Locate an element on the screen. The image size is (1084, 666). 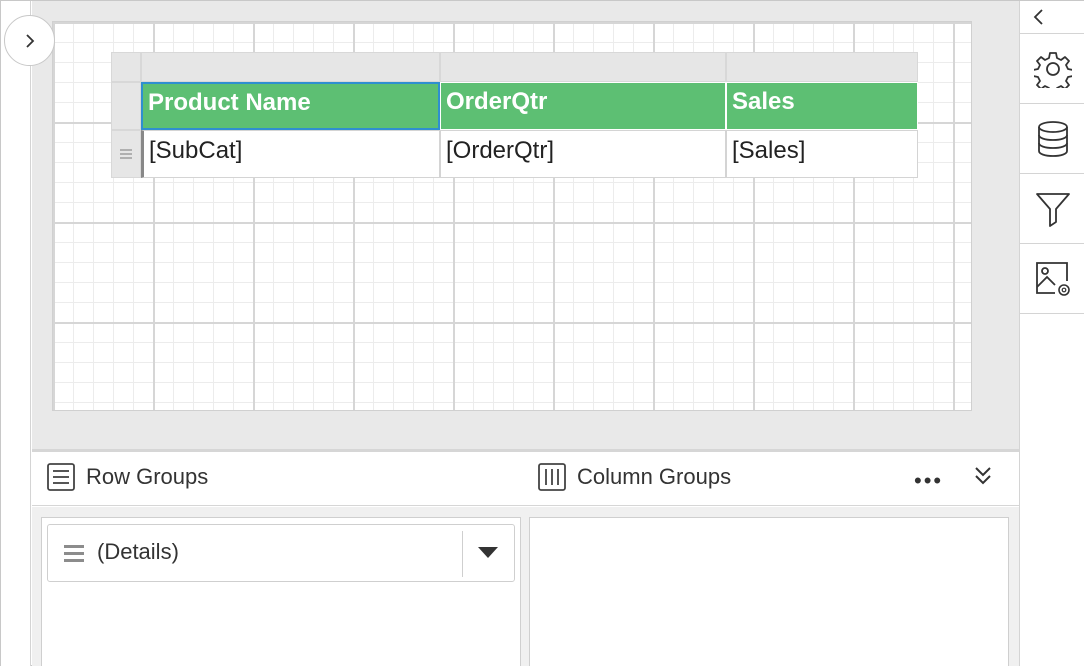
row-group-item-details: (Details) is located at coordinates (281, 553).